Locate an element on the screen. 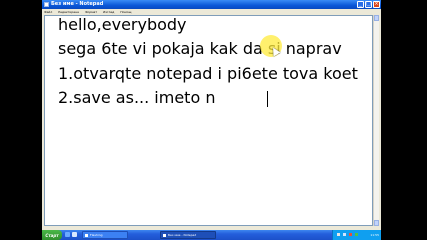 This screenshot has height=240, width=427. scroll-down-arrow-icon is located at coordinates (376, 223).